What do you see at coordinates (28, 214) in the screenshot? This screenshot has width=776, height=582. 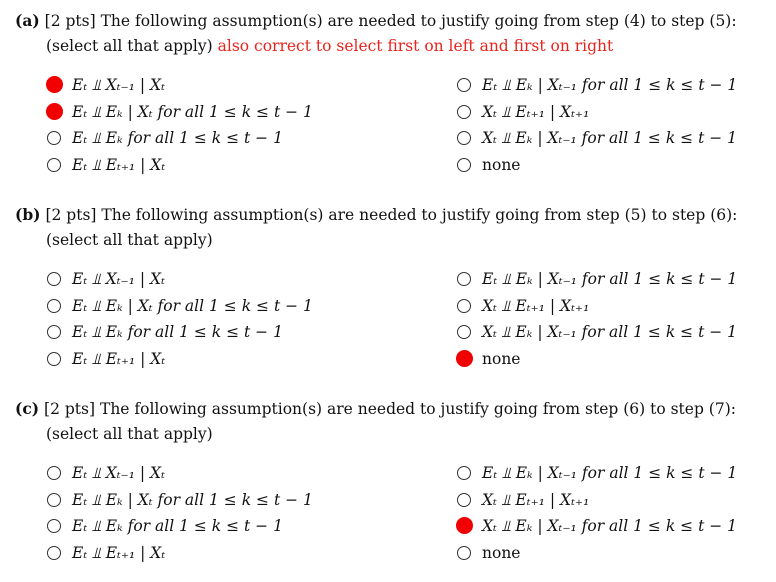 I see `question-label: (b)` at bounding box center [28, 214].